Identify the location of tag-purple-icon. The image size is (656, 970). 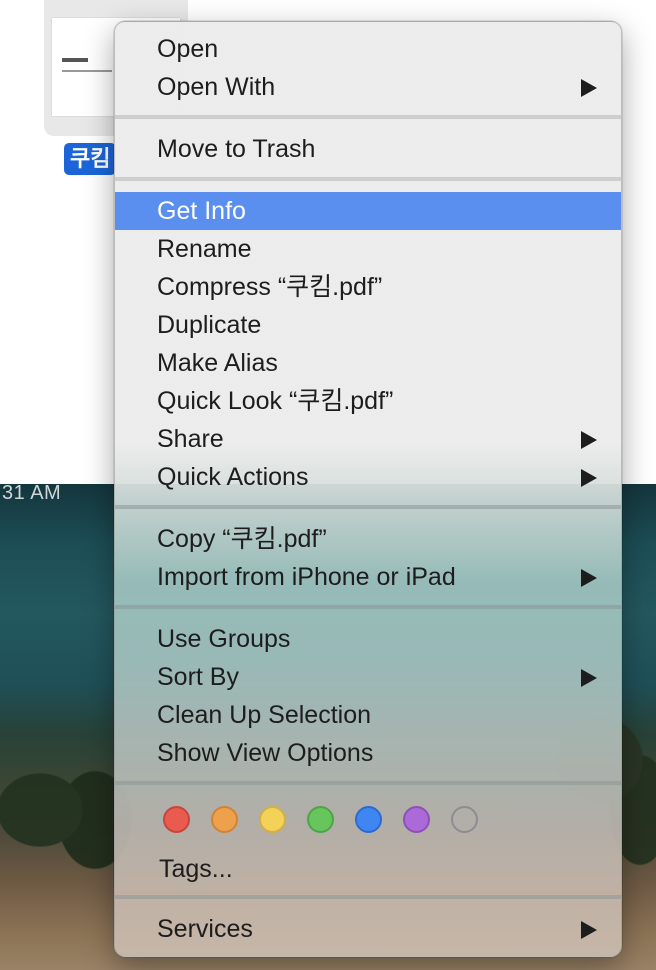
(416, 819).